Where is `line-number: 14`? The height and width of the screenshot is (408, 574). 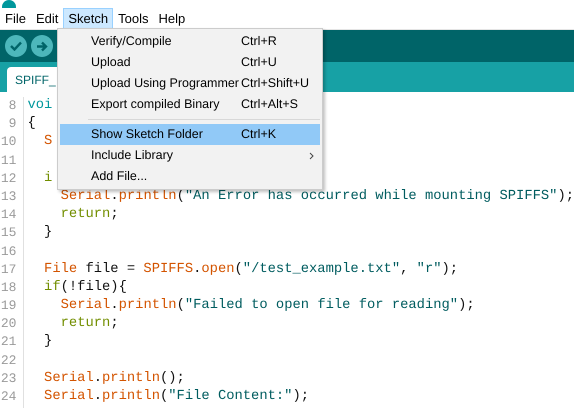
line-number: 14 is located at coordinates (9, 215).